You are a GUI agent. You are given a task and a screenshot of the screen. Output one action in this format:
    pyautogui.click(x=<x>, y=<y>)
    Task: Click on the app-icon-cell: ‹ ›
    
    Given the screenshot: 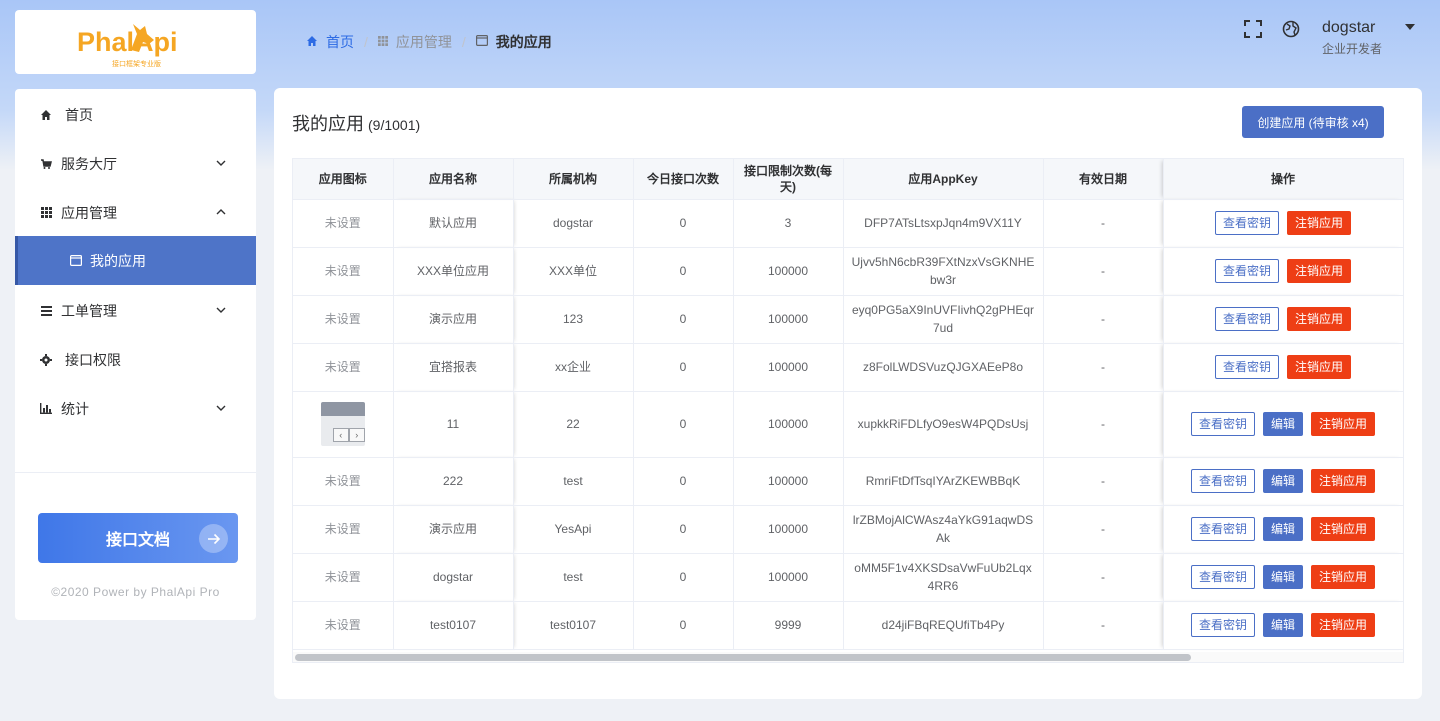 What is the action you would take?
    pyautogui.click(x=343, y=424)
    